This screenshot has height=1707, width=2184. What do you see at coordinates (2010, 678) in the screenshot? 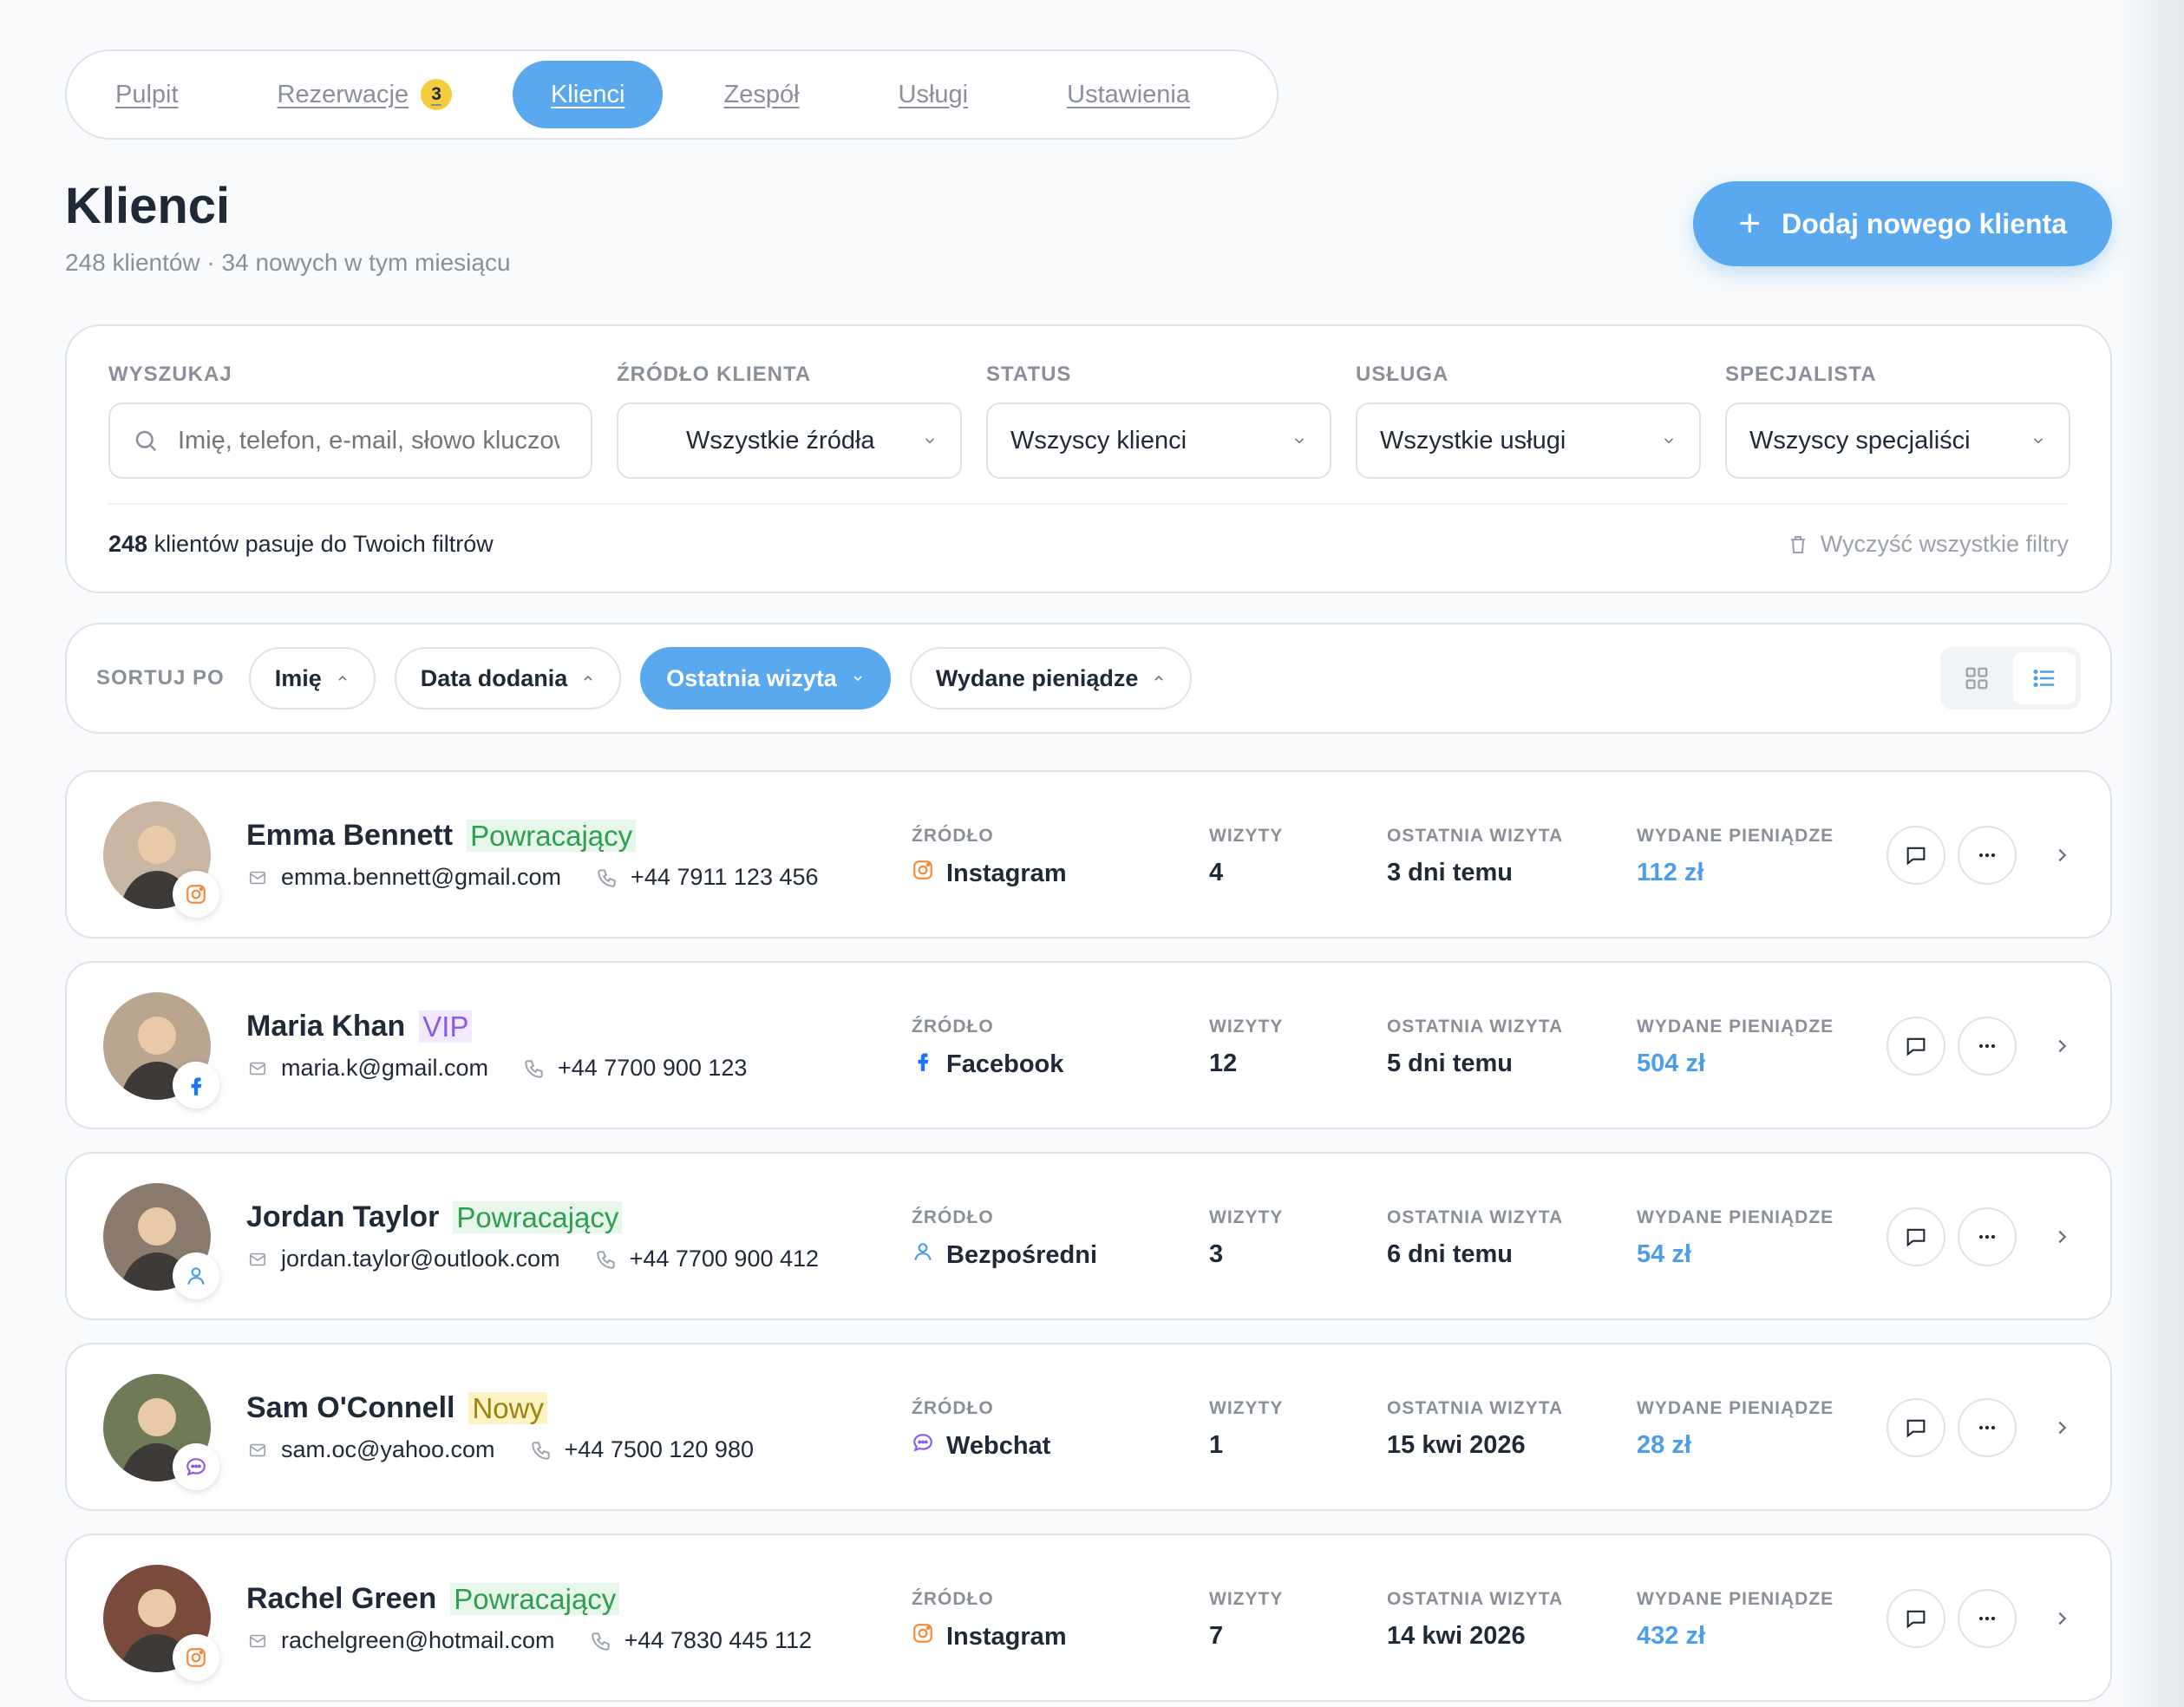
I see `view-toggle` at bounding box center [2010, 678].